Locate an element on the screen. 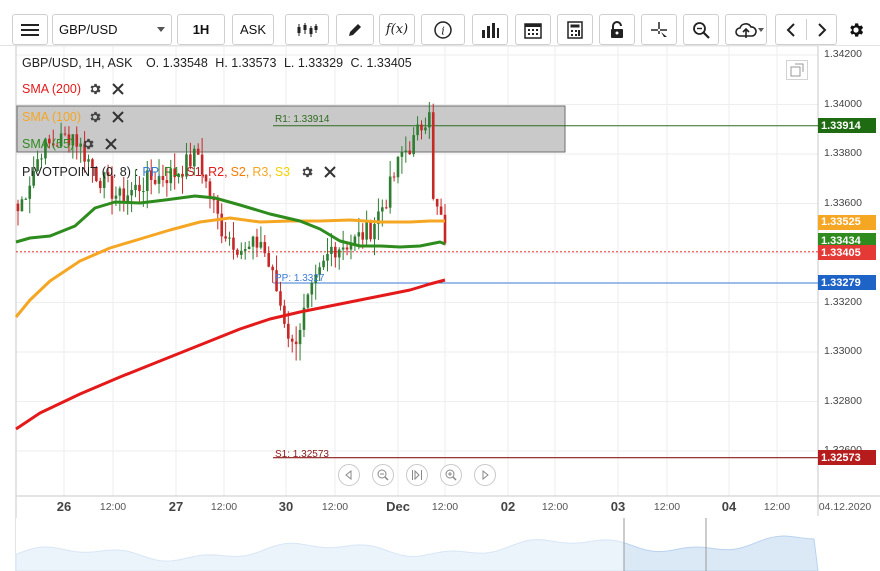 Image resolution: width=880 pixels, height=571 pixels. save-cloud-button is located at coordinates (746, 29).